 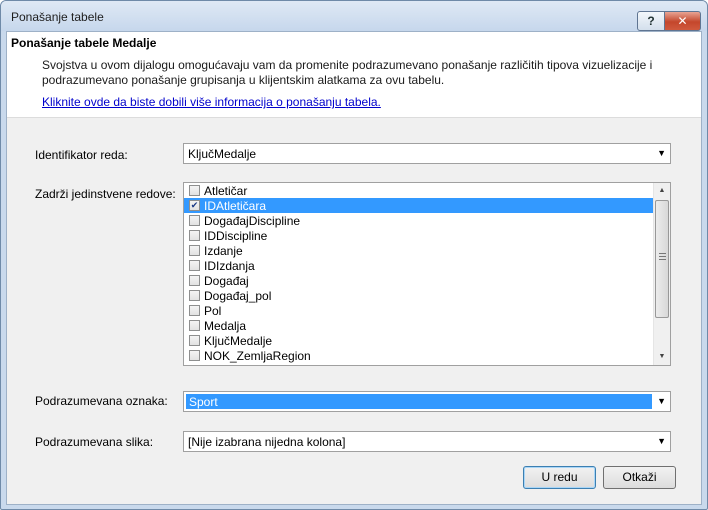 What do you see at coordinates (105, 194) in the screenshot?
I see `keep-unique-rows-label: Zadrži jedinstvene redove:` at bounding box center [105, 194].